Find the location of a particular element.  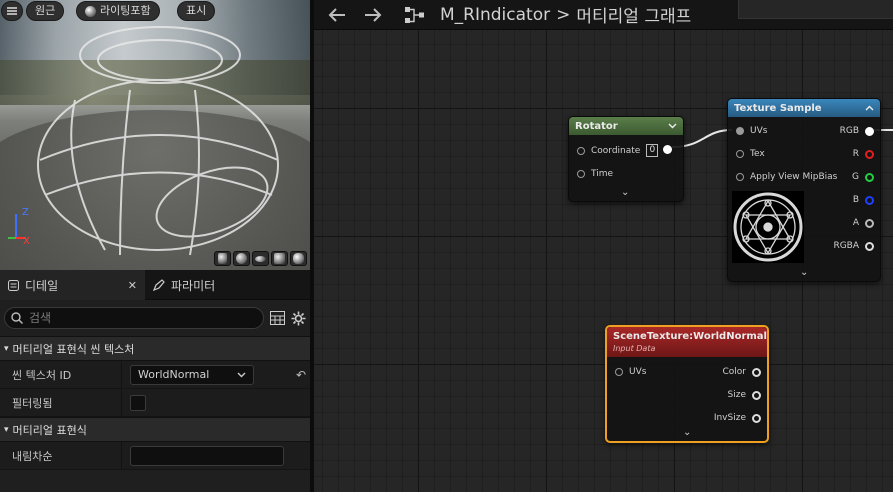

pin-apply-view-mipbias: Apply View MipBias is located at coordinates (786, 177).